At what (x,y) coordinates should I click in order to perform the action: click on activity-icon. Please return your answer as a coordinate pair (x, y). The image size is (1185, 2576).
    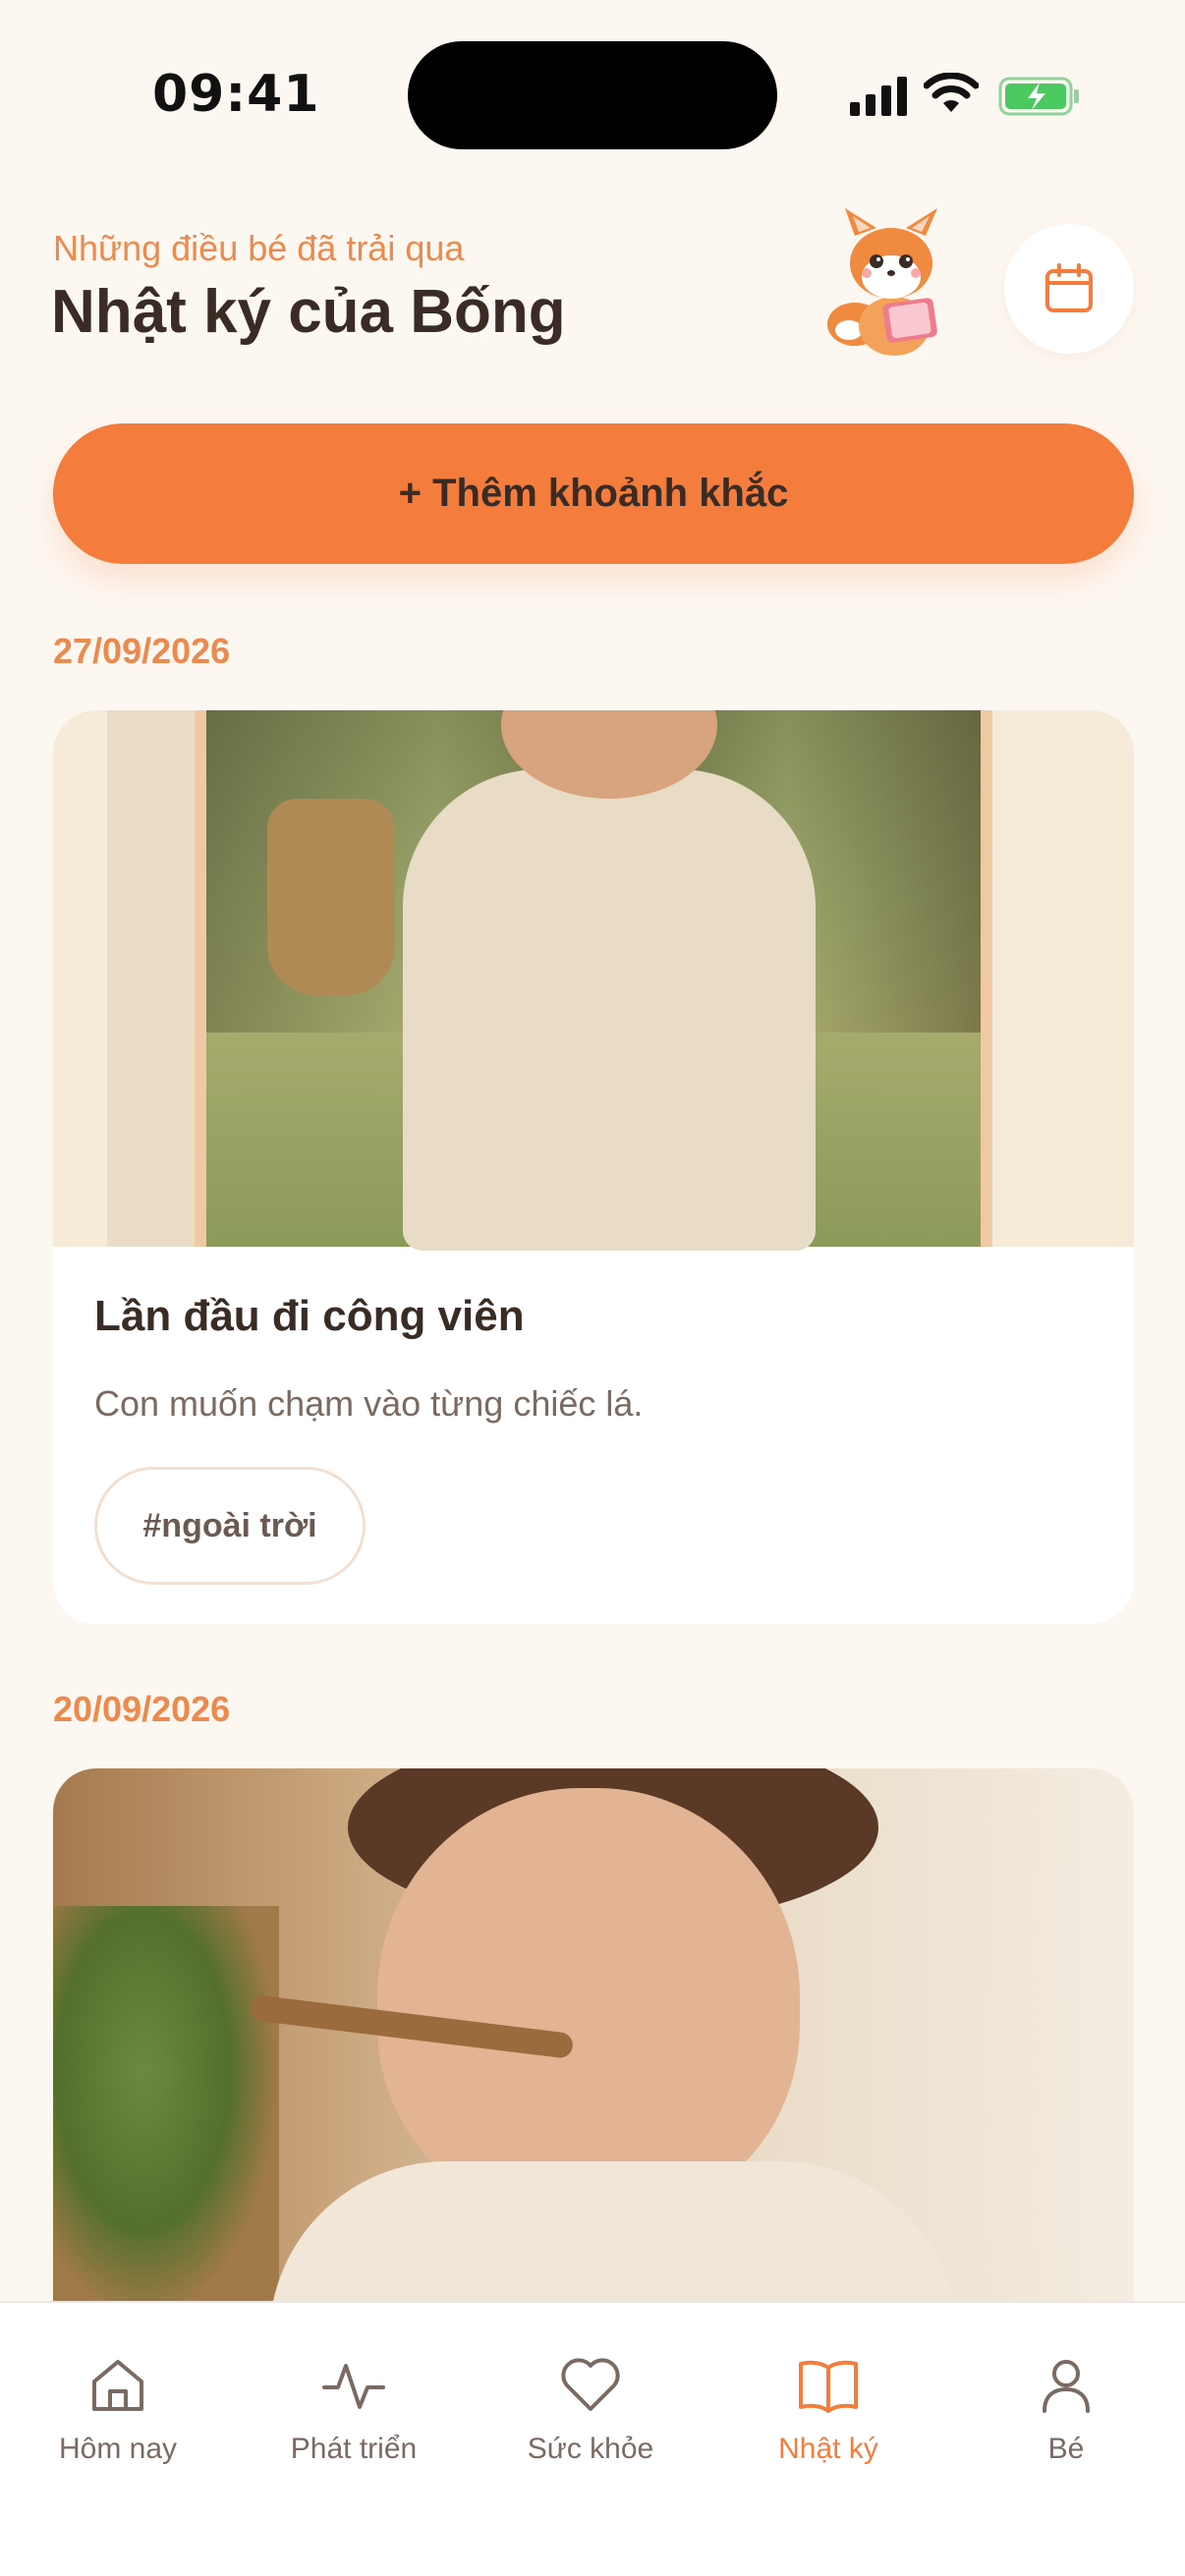
    Looking at the image, I should click on (353, 2386).